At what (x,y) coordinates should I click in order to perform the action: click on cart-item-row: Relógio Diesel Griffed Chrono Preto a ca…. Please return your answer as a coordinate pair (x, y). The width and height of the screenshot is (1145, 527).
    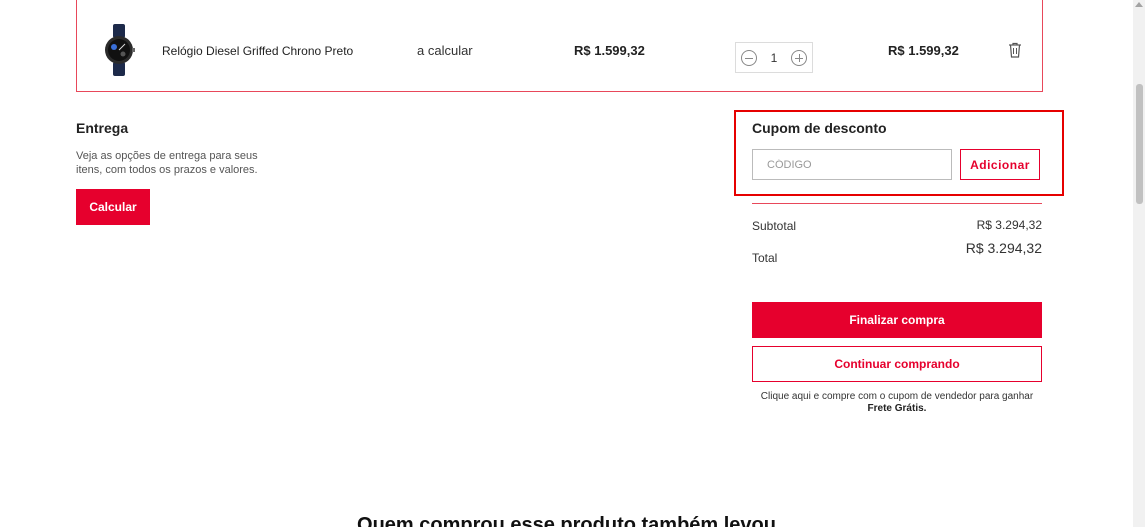
    Looking at the image, I should click on (559, 46).